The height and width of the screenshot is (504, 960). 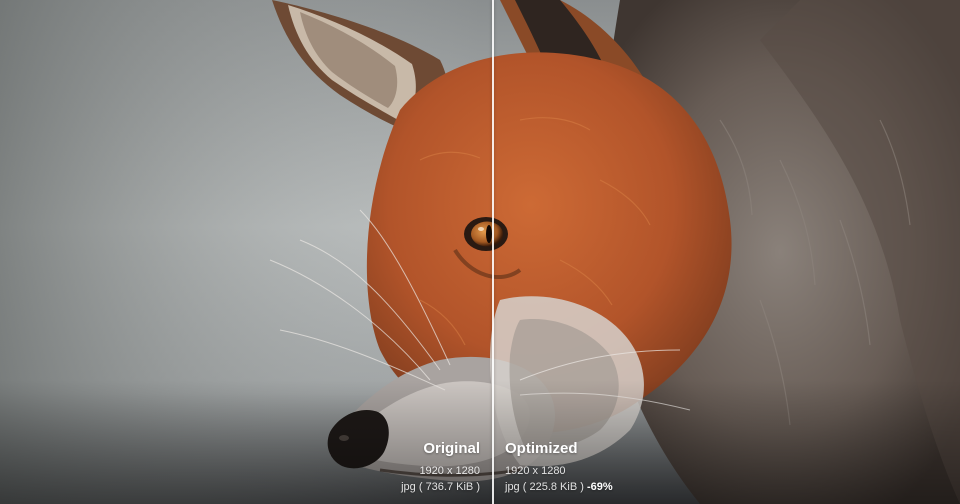 I want to click on original-dimensions: 1920 x 1280, so click(x=449, y=471).